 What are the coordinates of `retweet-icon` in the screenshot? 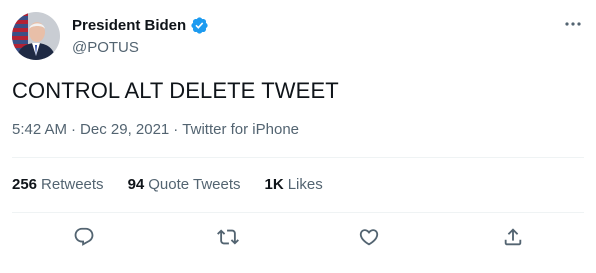 It's located at (228, 237).